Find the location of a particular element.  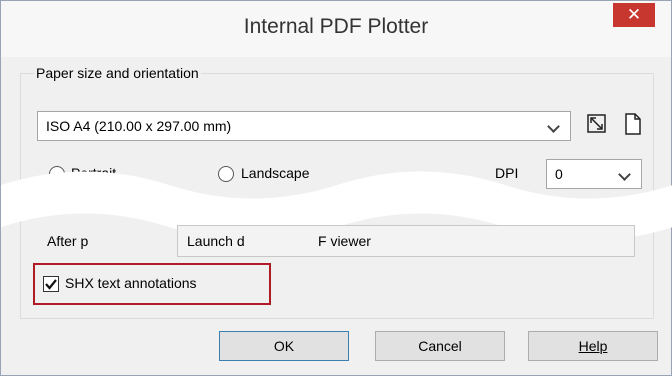

checkmark-icon is located at coordinates (51, 284).